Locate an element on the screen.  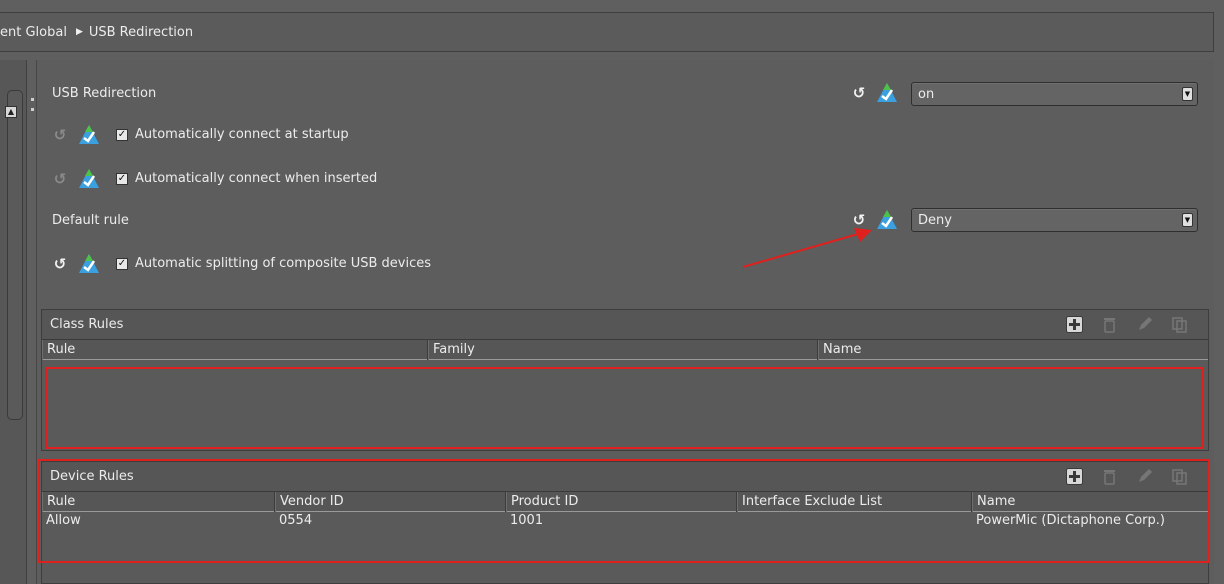
auto-connect-inserted-checkbox: ✓ is located at coordinates (122, 179).